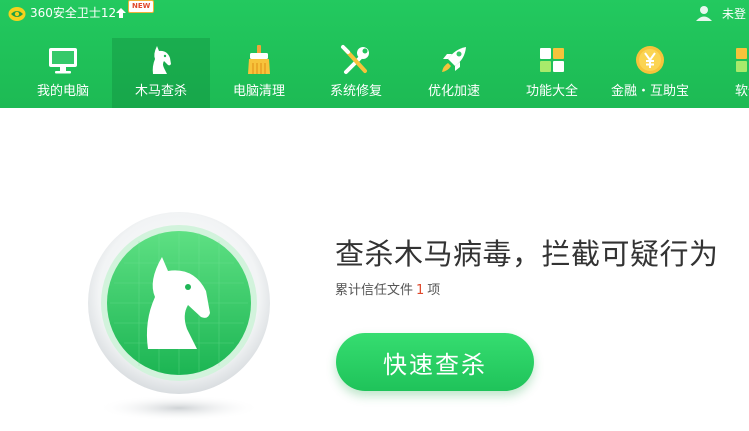  I want to click on trusted-files-summary: 累计信任文件 1 项, so click(387, 291).